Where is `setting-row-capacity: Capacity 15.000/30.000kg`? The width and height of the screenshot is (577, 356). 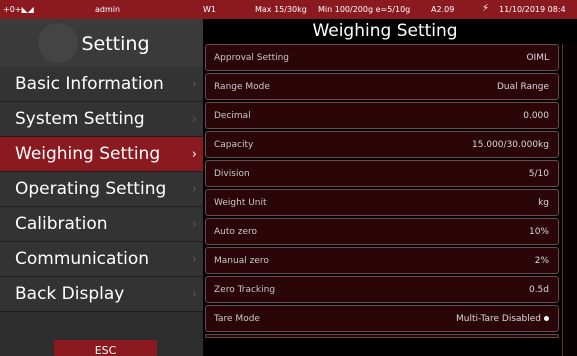
setting-row-capacity: Capacity 15.000/30.000kg is located at coordinates (382, 144).